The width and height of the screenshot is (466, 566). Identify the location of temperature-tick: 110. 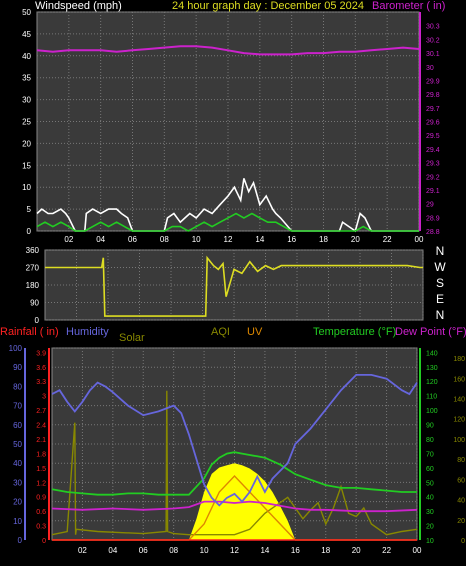
(431, 397).